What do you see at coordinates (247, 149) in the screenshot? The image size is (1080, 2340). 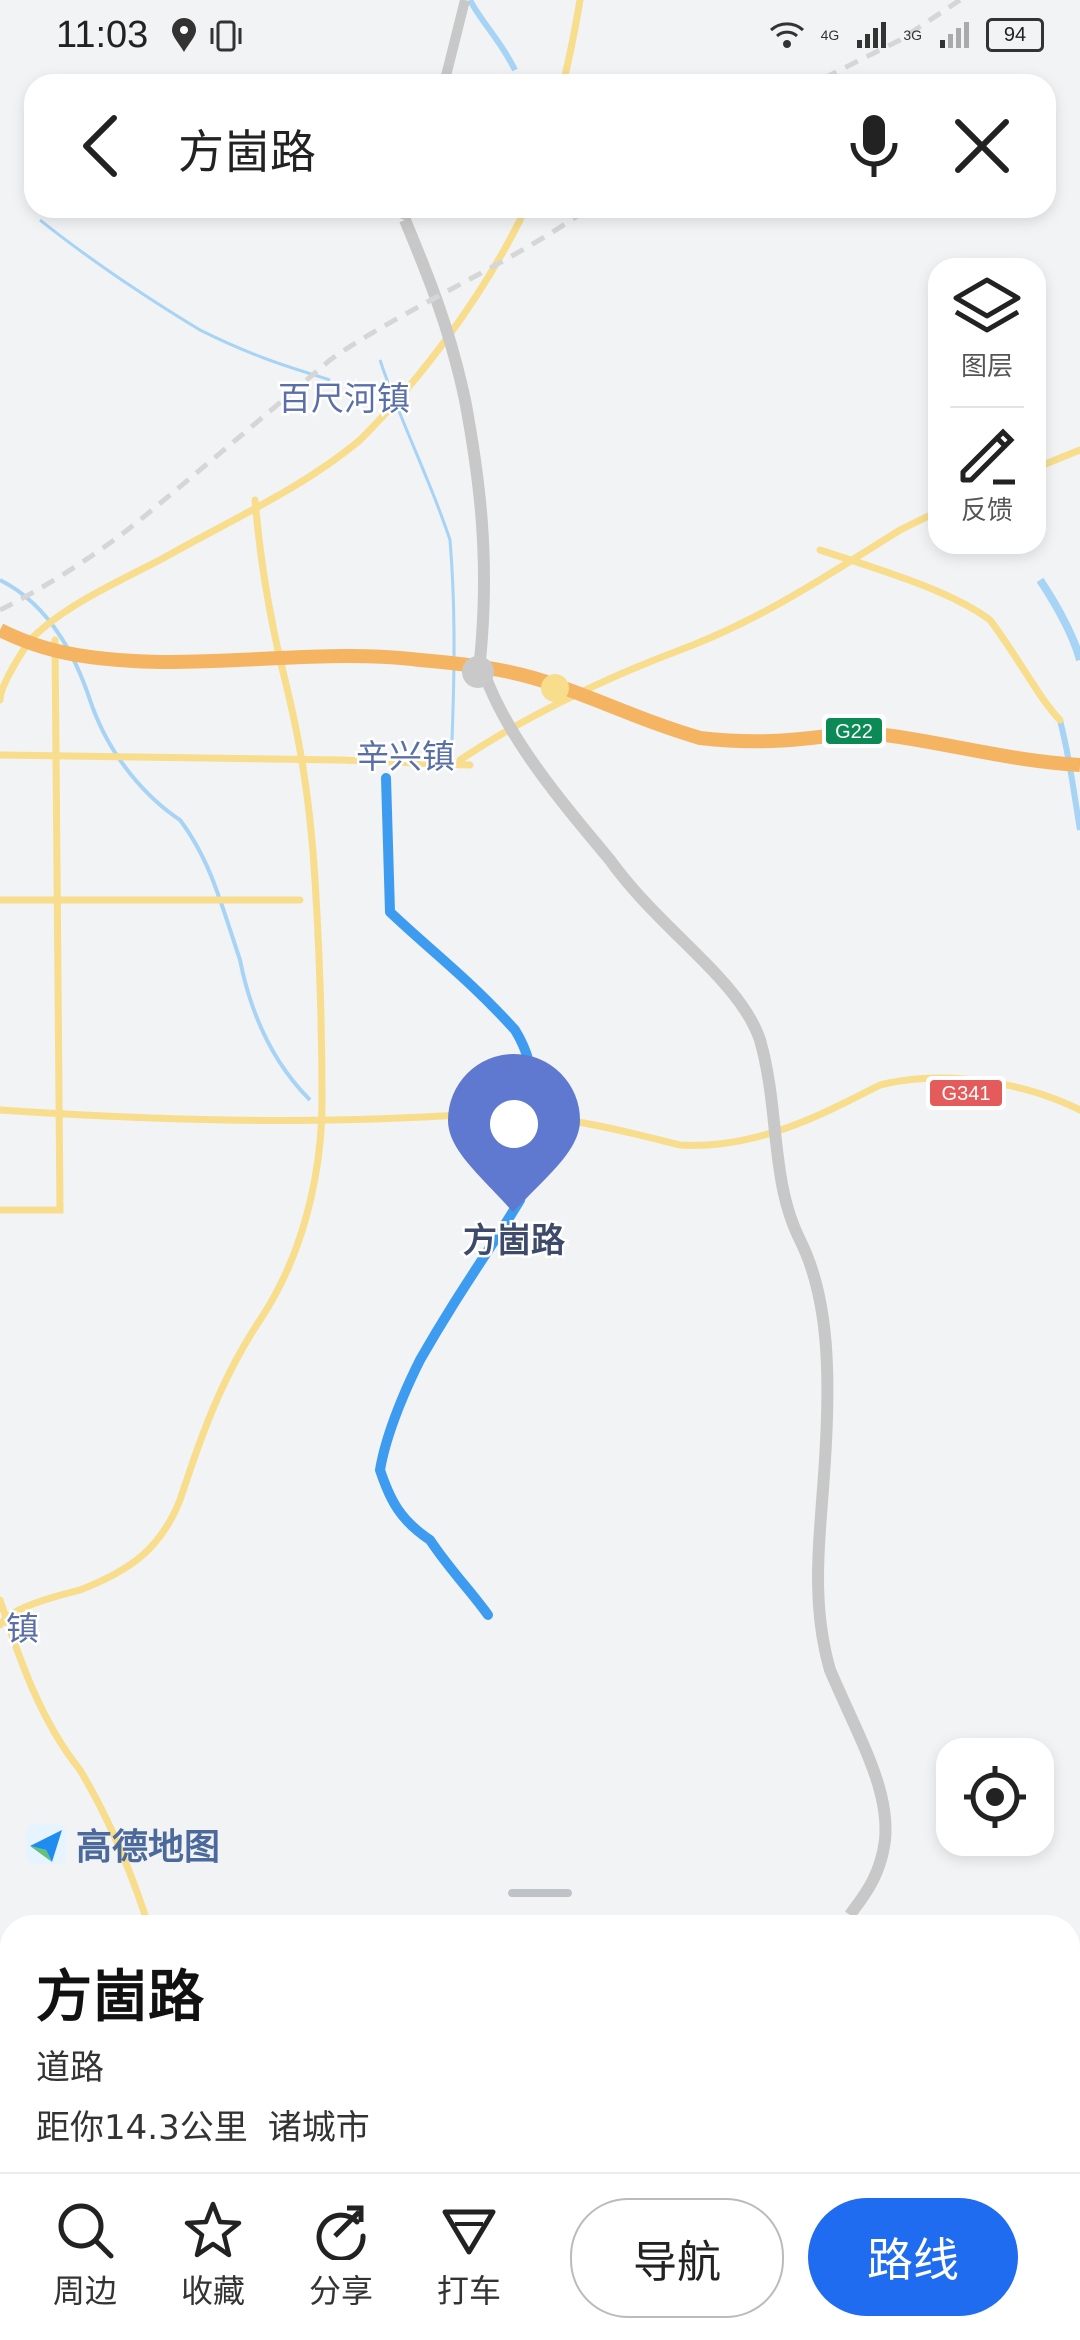 I see `search-query: 方崮路` at bounding box center [247, 149].